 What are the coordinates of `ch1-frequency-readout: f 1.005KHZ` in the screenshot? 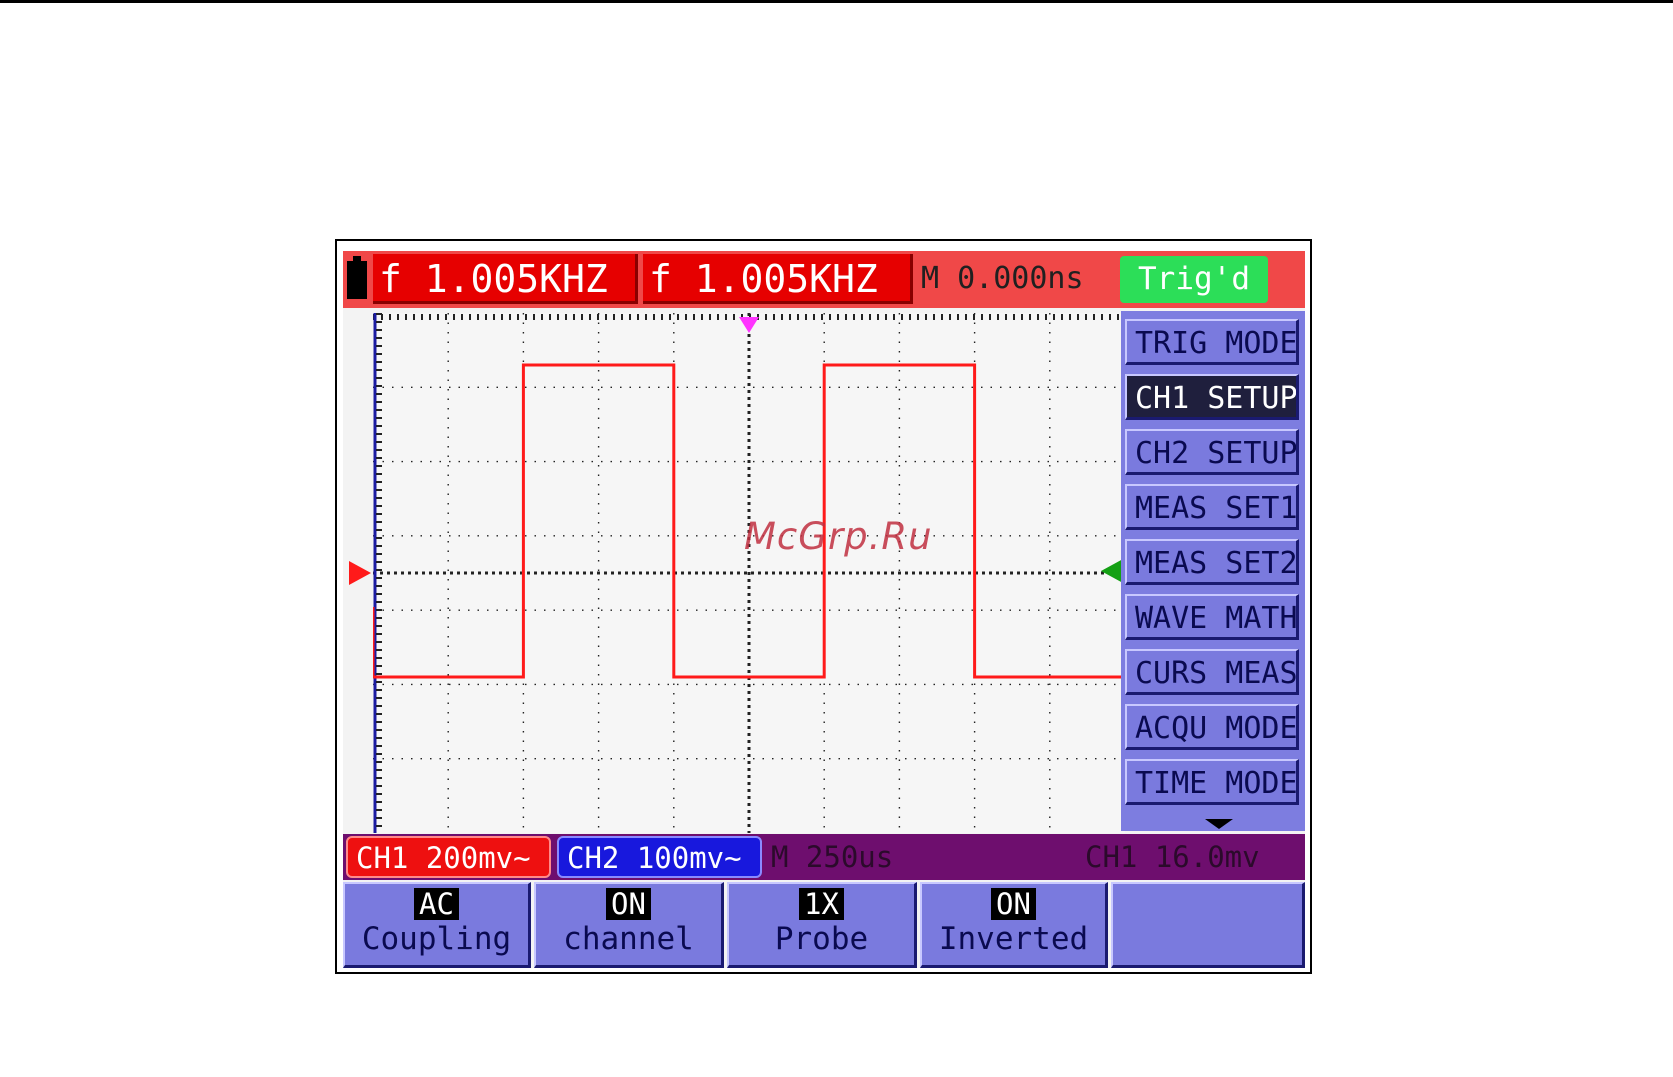 It's located at (505, 279).